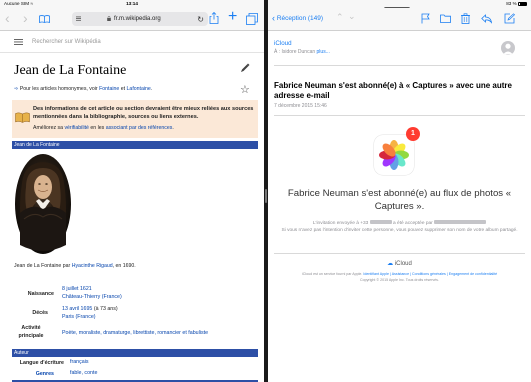  I want to click on icloud-logo: ☁ iCloud, so click(399, 264).